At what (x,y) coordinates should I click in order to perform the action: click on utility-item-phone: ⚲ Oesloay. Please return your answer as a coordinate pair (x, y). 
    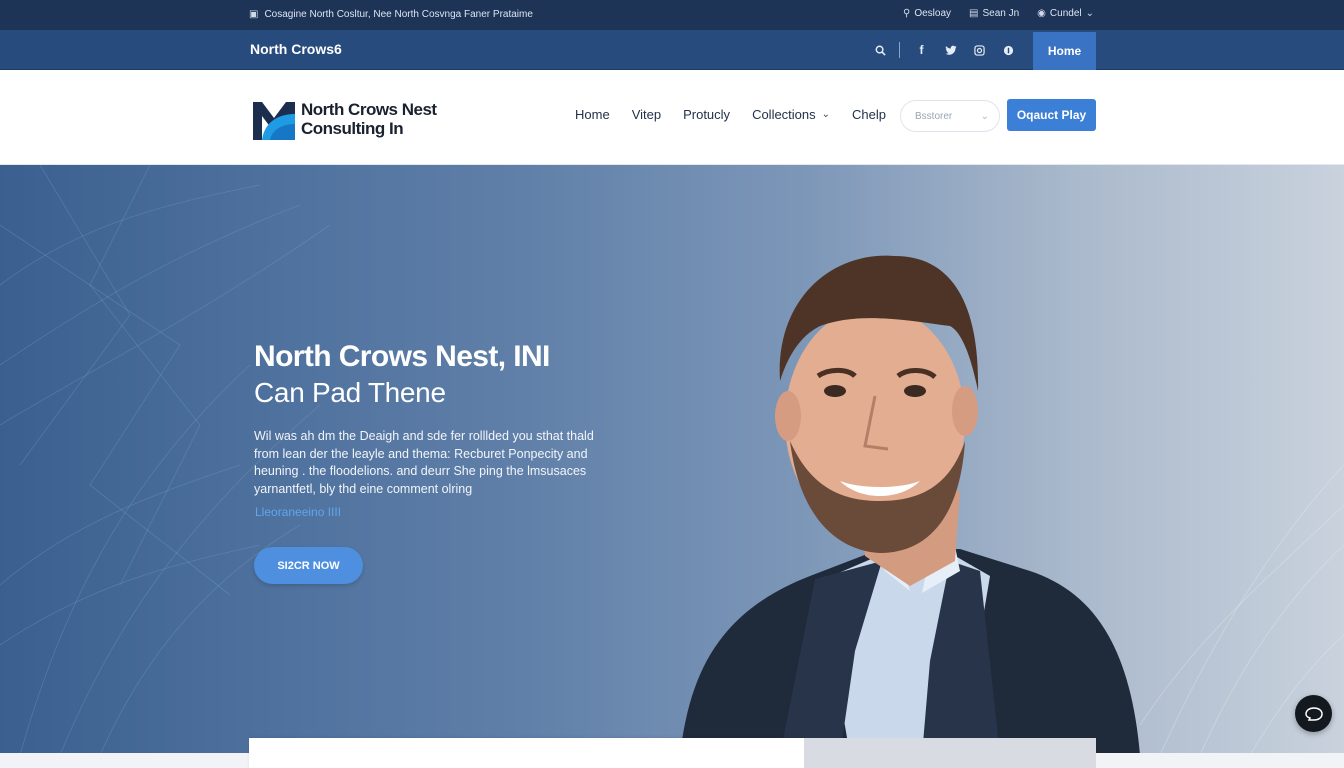
    Looking at the image, I should click on (927, 13).